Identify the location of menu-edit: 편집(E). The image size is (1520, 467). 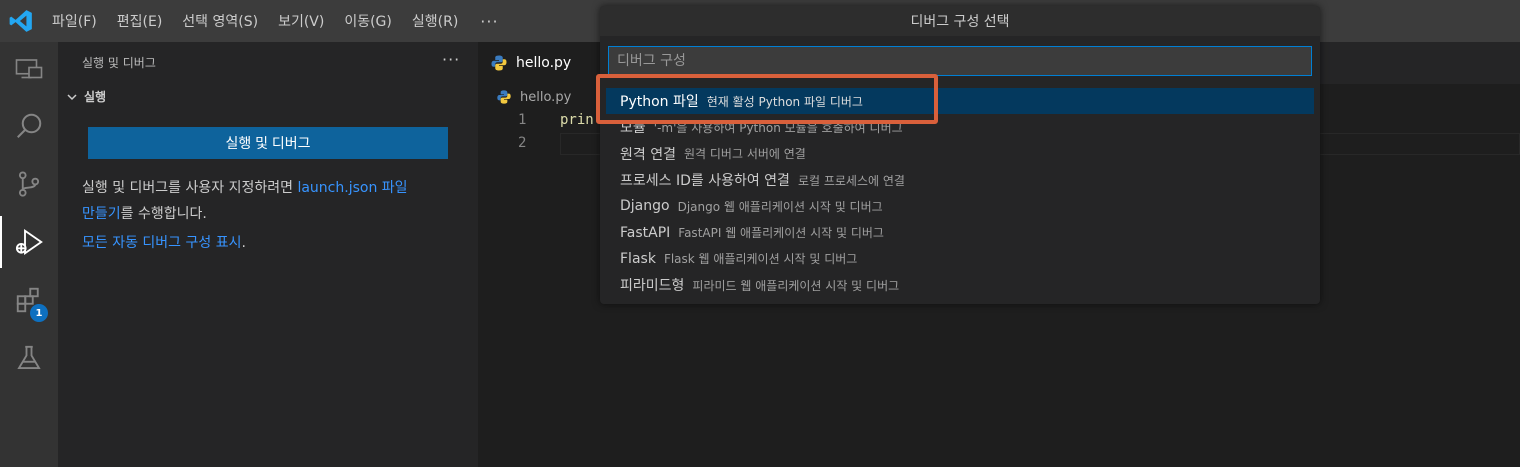
(140, 21).